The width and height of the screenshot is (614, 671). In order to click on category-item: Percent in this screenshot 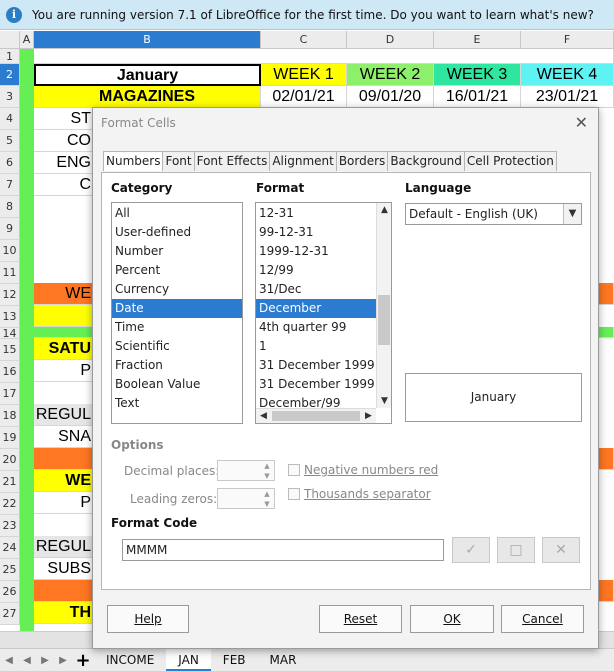, I will do `click(177, 270)`.